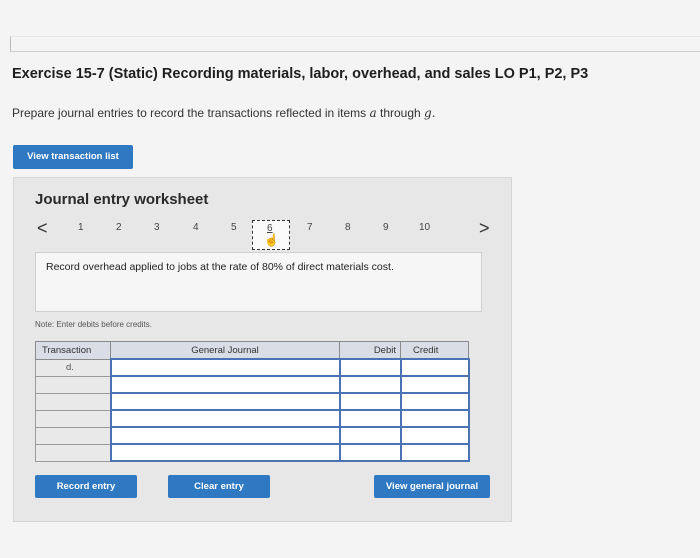 The image size is (700, 558). What do you see at coordinates (234, 227) in the screenshot?
I see `page-tab-5: 5` at bounding box center [234, 227].